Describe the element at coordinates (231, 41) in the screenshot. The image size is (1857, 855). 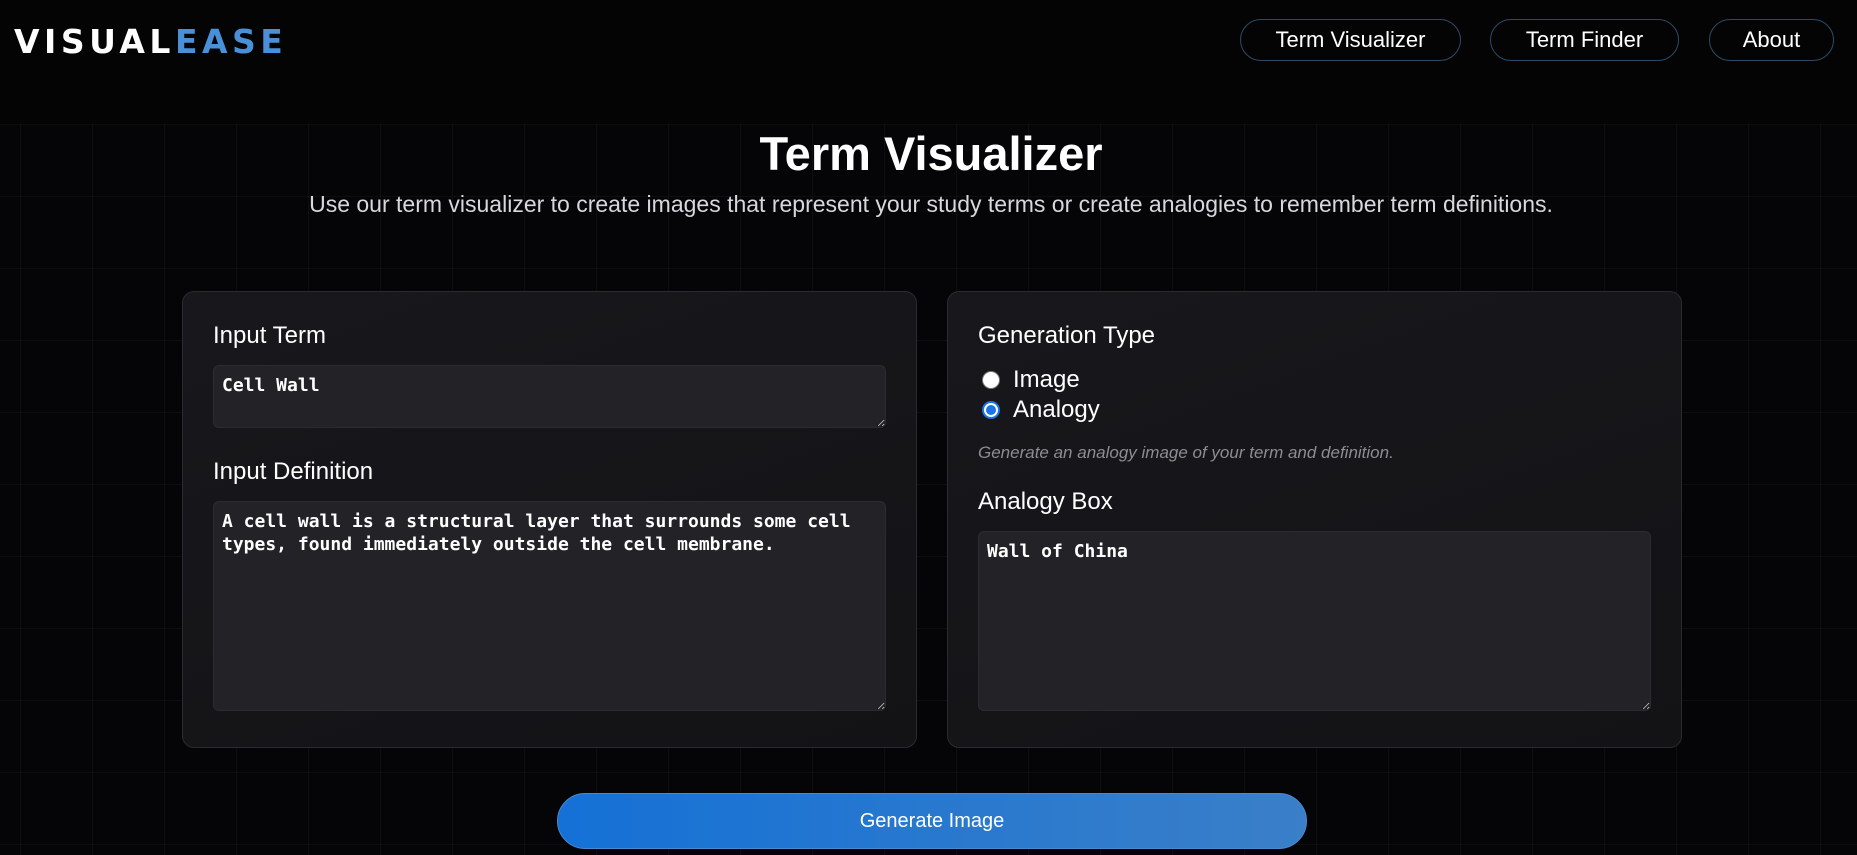
I see `logo-text-accent: EASE` at that location.